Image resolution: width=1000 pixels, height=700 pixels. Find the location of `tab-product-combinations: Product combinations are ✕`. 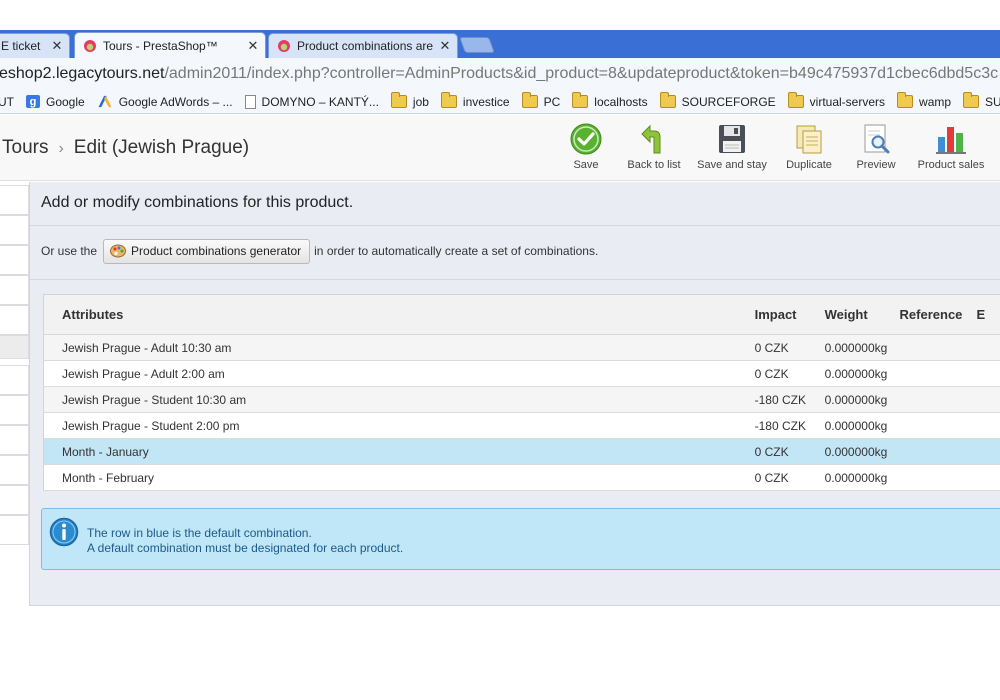

tab-product-combinations: Product combinations are ✕ is located at coordinates (363, 45).